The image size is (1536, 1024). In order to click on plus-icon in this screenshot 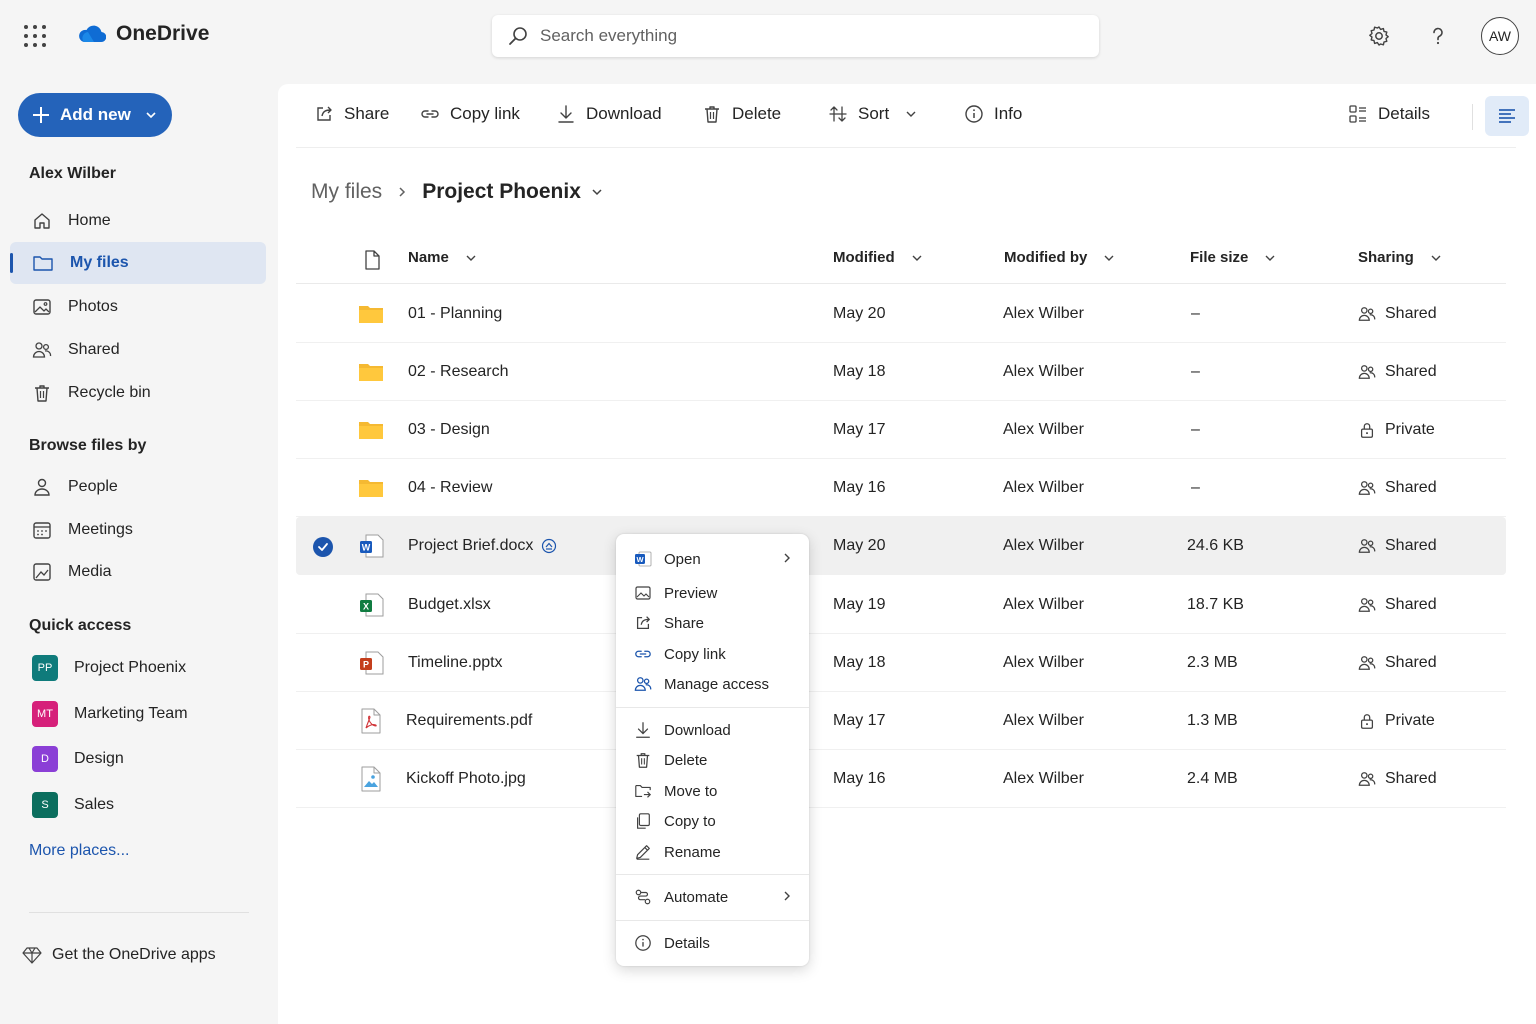, I will do `click(41, 115)`.